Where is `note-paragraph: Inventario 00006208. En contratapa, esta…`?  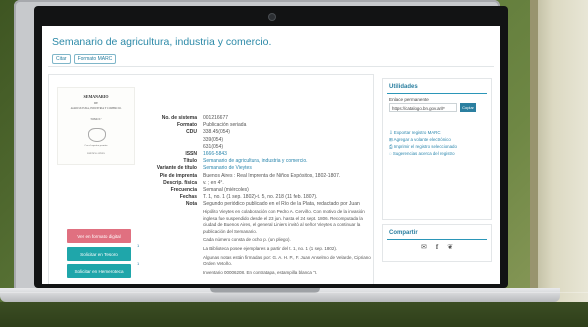 note-paragraph: Inventario 00006208. En contratapa, esta… is located at coordinates (260, 272).